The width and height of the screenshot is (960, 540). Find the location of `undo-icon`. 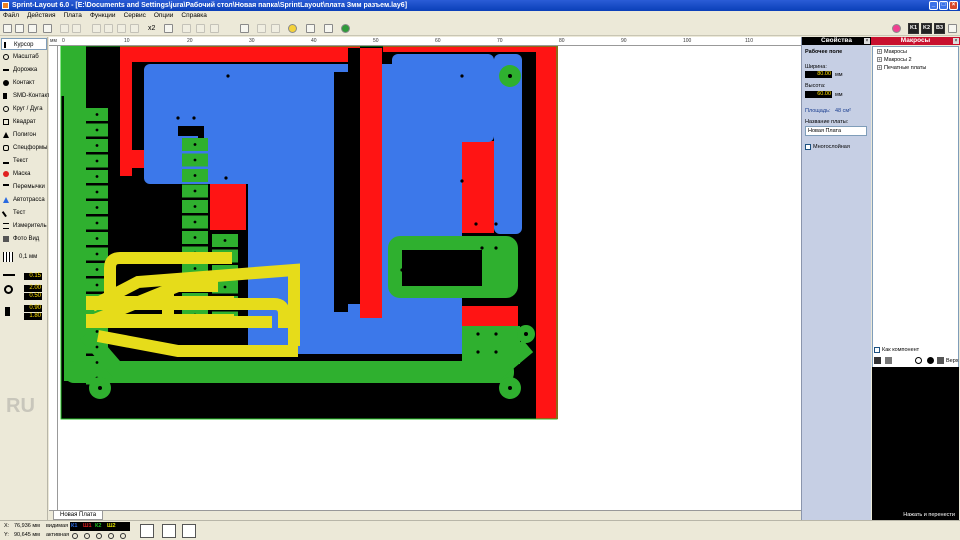

undo-icon is located at coordinates (64, 28).